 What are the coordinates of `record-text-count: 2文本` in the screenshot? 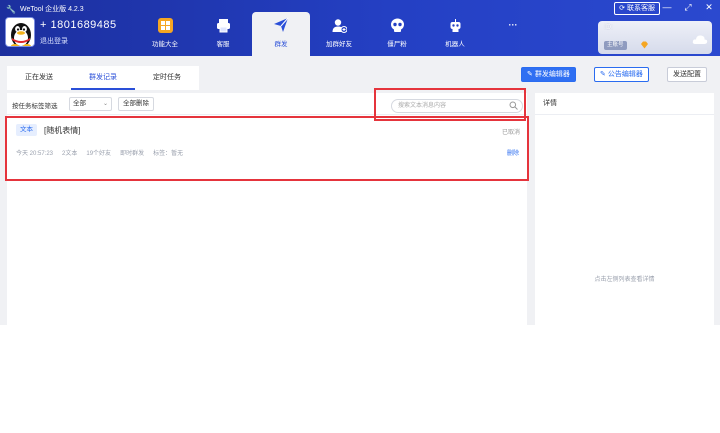 It's located at (70, 154).